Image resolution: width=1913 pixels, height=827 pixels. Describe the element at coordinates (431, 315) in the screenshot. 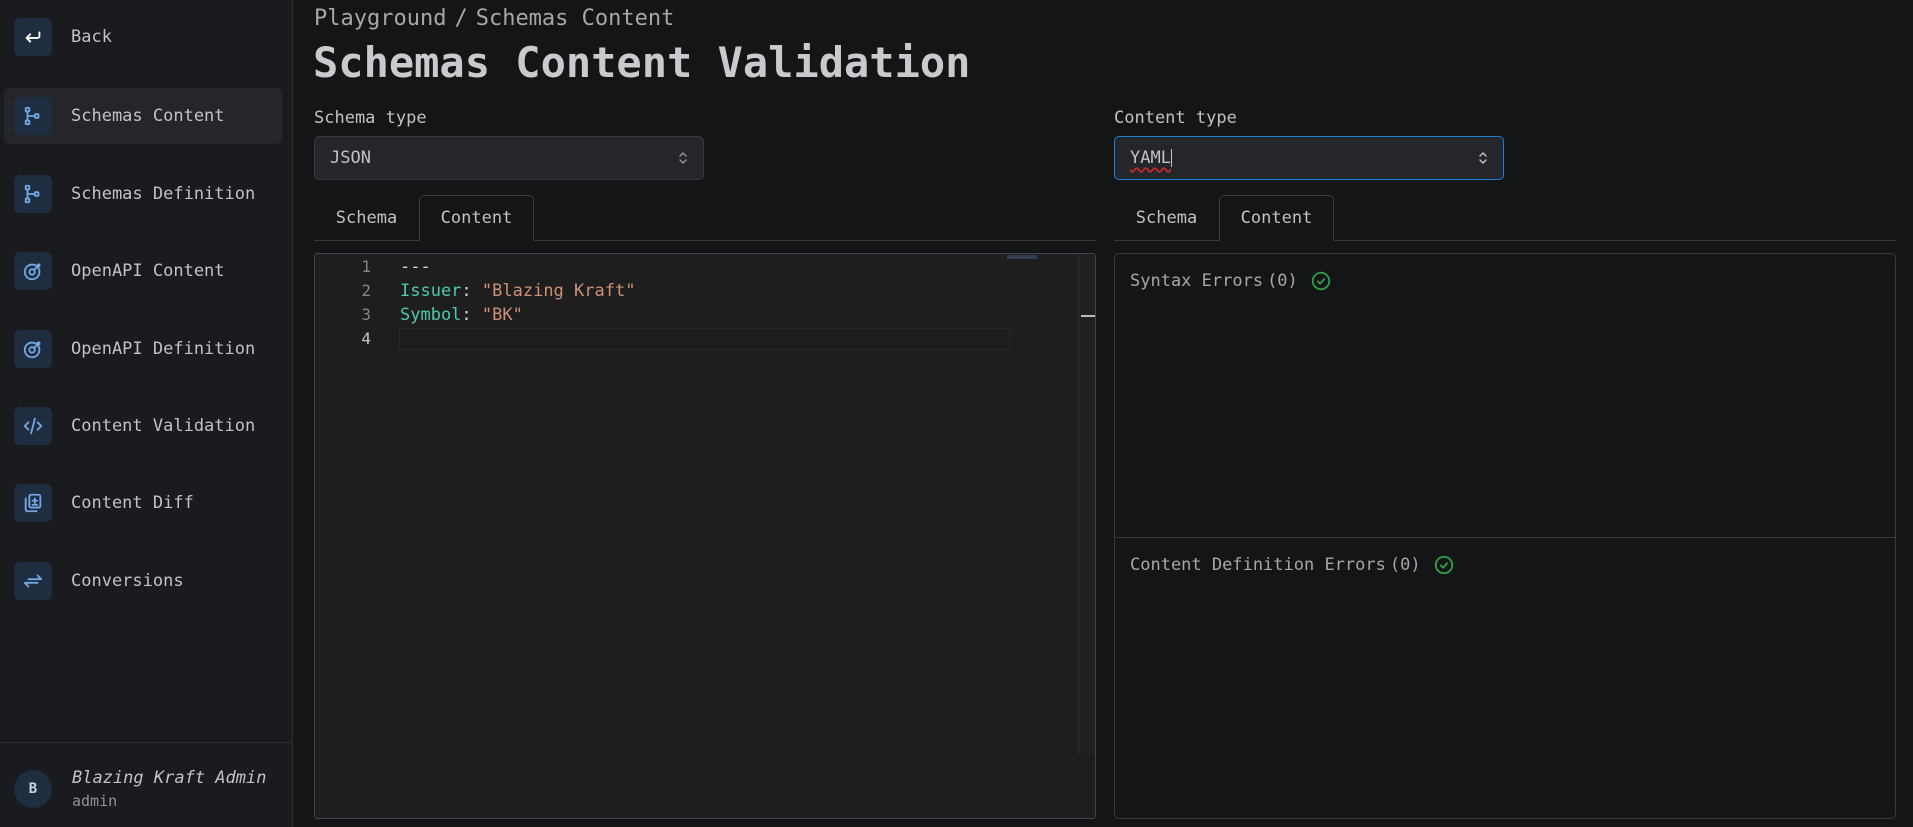

I see `yaml-key: Symbol` at that location.